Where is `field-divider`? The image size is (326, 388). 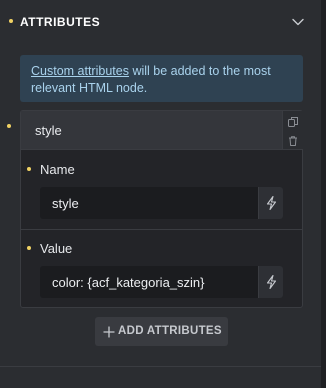
field-divider is located at coordinates (161, 229).